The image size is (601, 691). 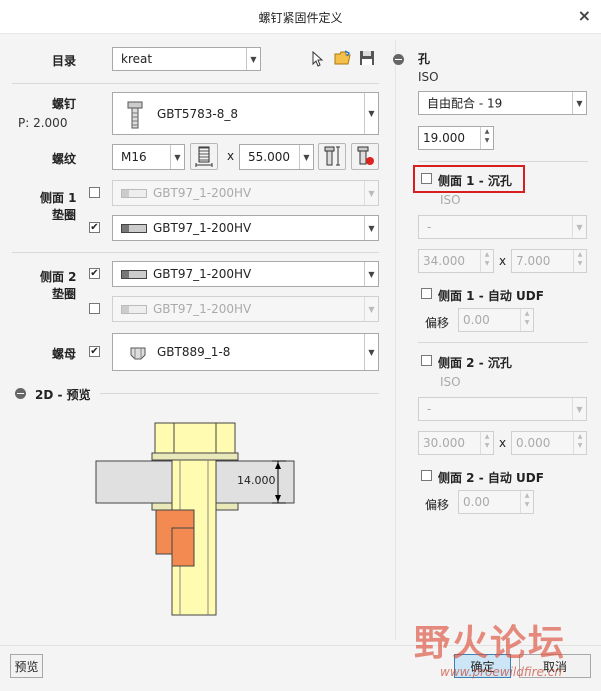 What do you see at coordinates (476, 320) in the screenshot?
I see `side1-offset-value: 0.00` at bounding box center [476, 320].